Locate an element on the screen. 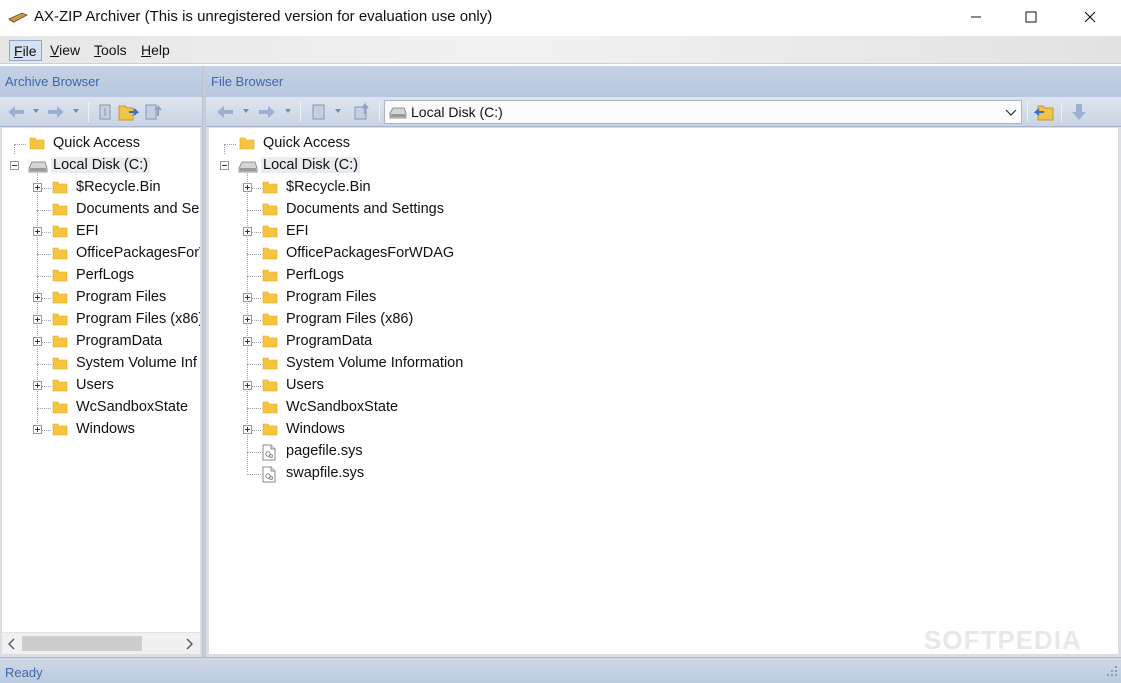  close-icon is located at coordinates (1090, 17).